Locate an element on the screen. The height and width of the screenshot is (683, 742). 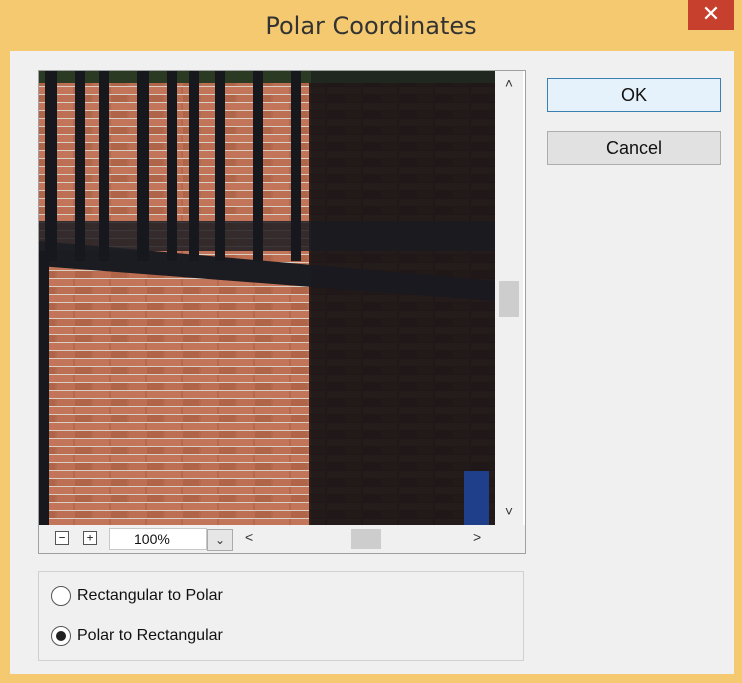
vertical-scrollbar: ˄ ˅ is located at coordinates (509, 298).